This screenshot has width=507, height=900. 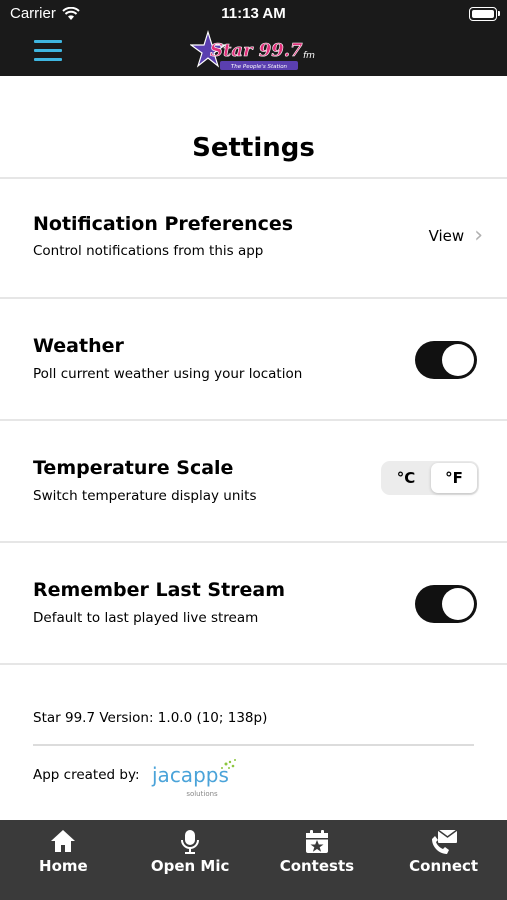 I want to click on hamburger-menu-icon, so click(x=48, y=51).